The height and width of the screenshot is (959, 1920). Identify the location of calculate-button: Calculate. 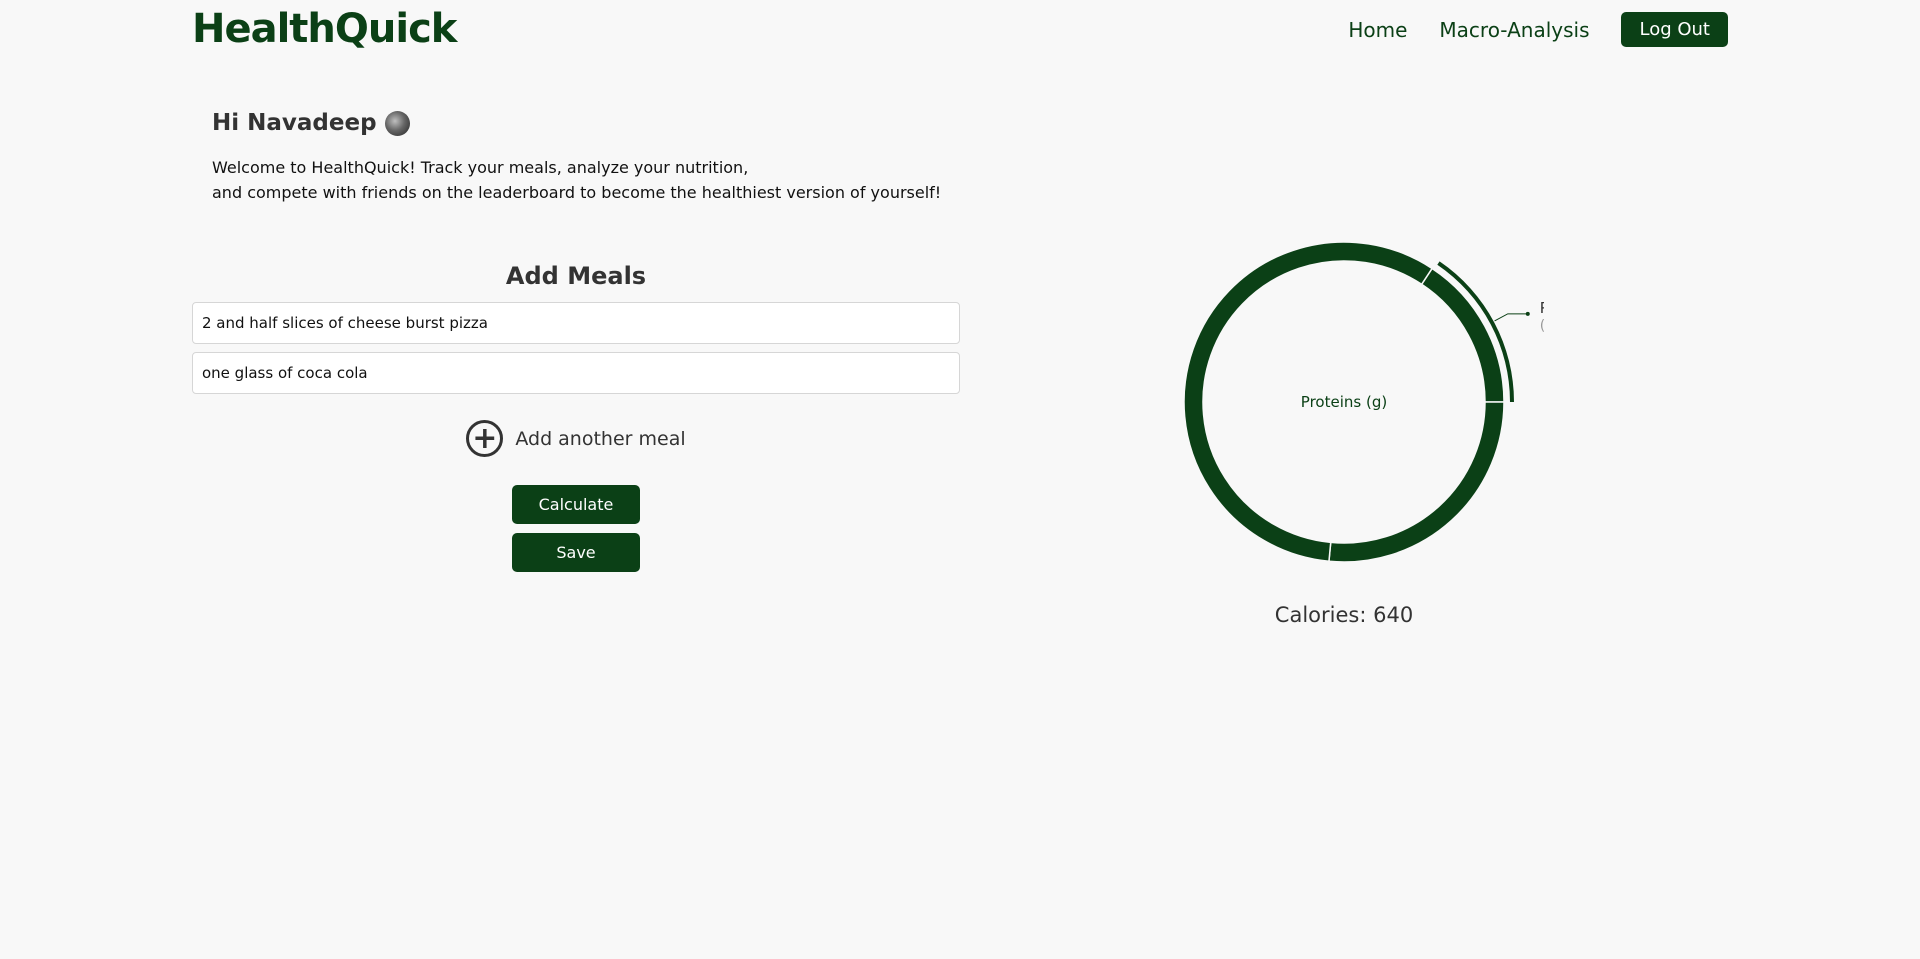
(576, 504).